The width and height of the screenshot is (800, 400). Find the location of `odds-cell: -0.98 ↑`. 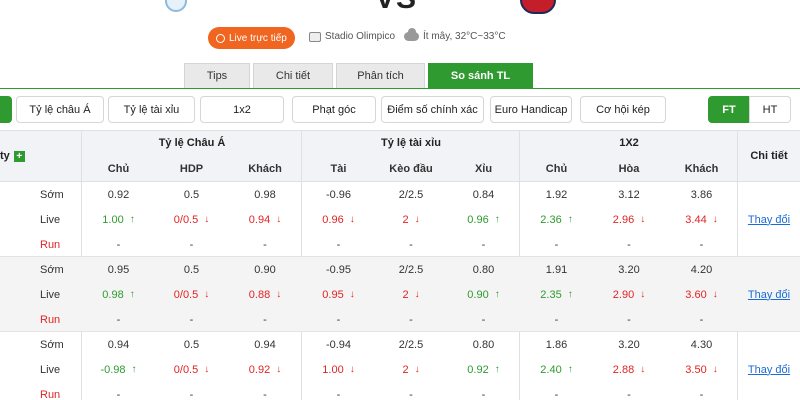

odds-cell: -0.98 ↑ is located at coordinates (118, 369).